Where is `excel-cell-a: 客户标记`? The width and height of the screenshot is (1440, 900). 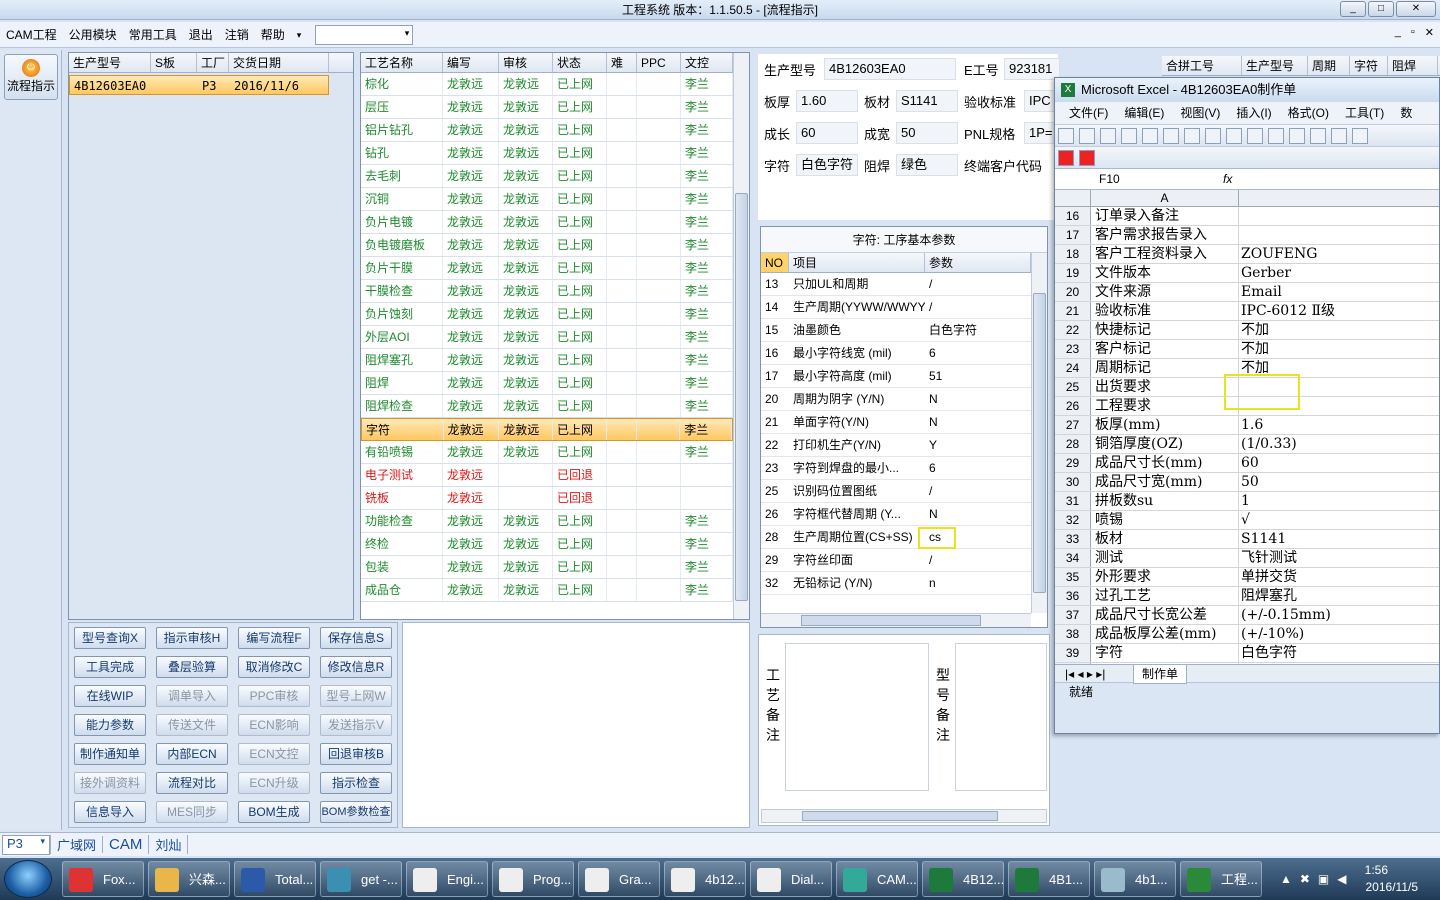
excel-cell-a: 客户标记 is located at coordinates (1165, 349).